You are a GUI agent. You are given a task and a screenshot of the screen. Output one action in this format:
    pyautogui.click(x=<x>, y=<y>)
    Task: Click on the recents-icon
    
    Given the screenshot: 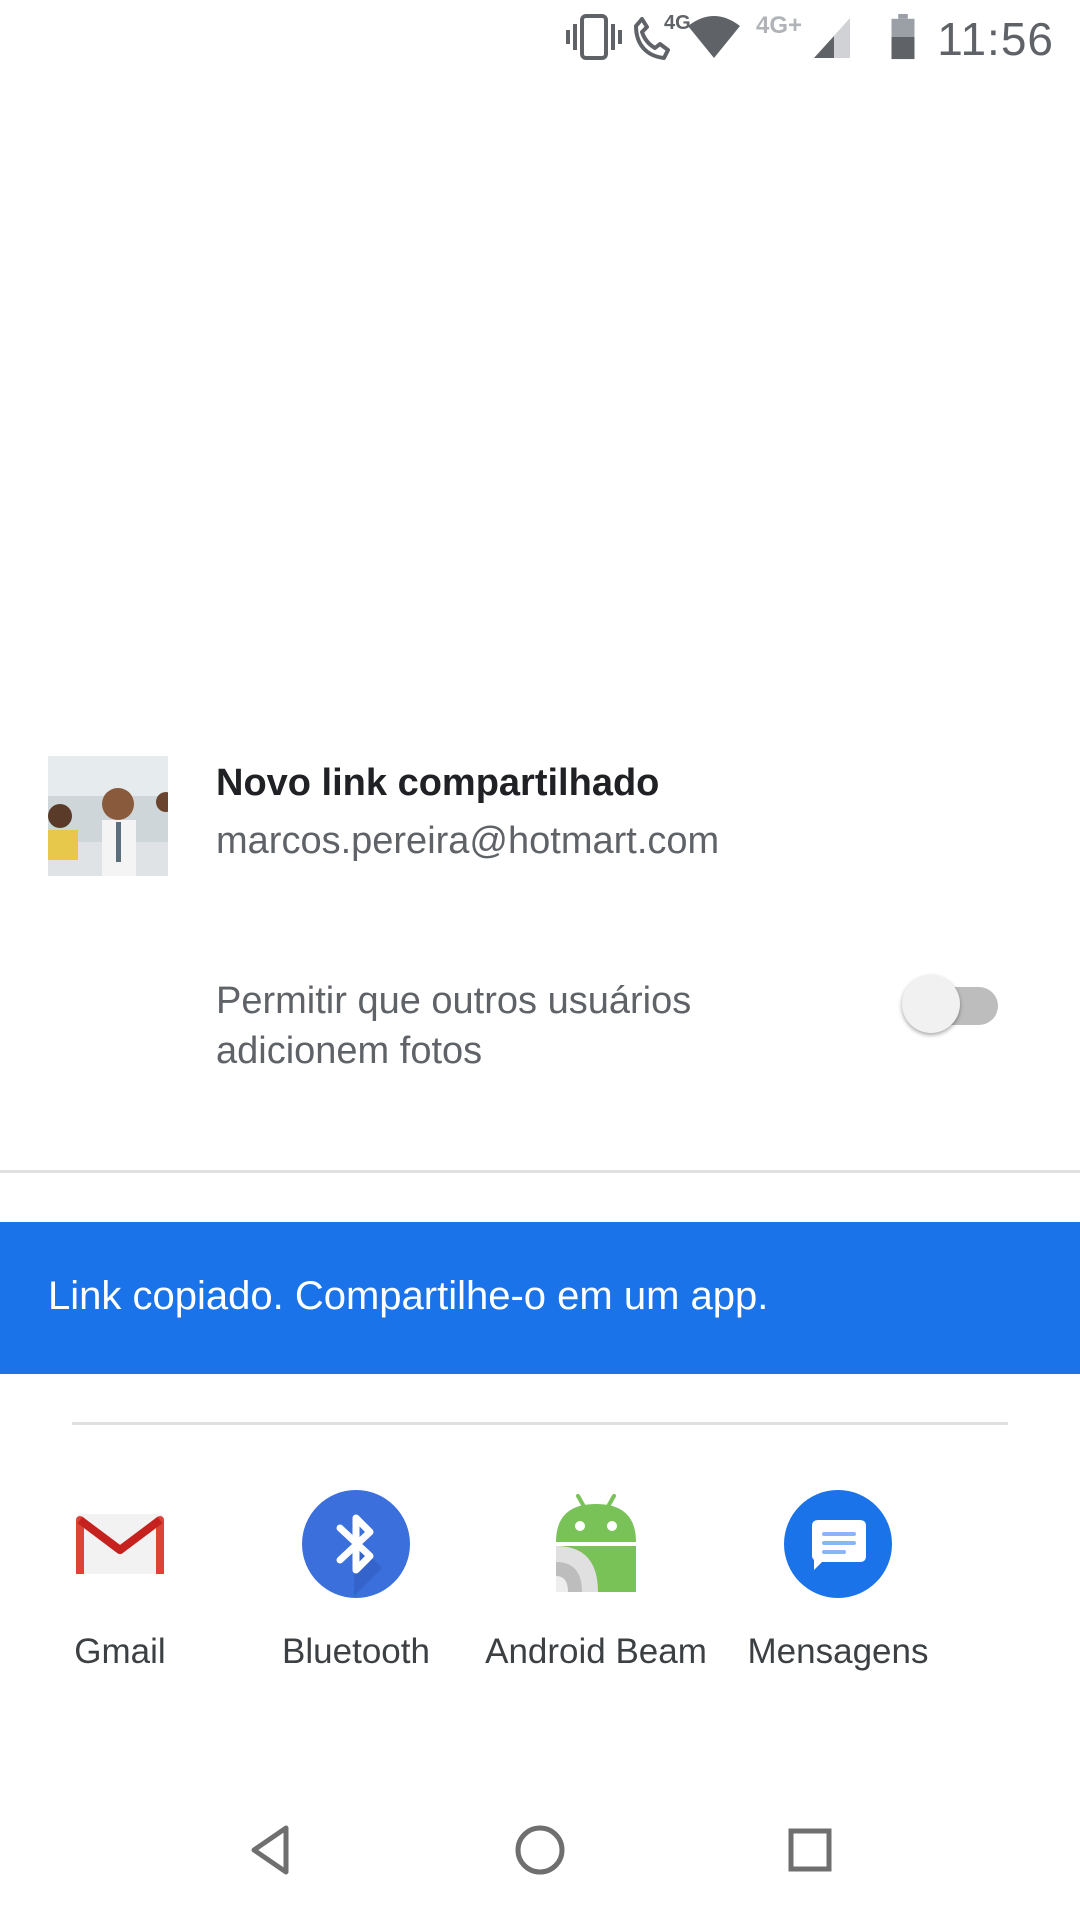 What is the action you would take?
    pyautogui.click(x=810, y=1850)
    